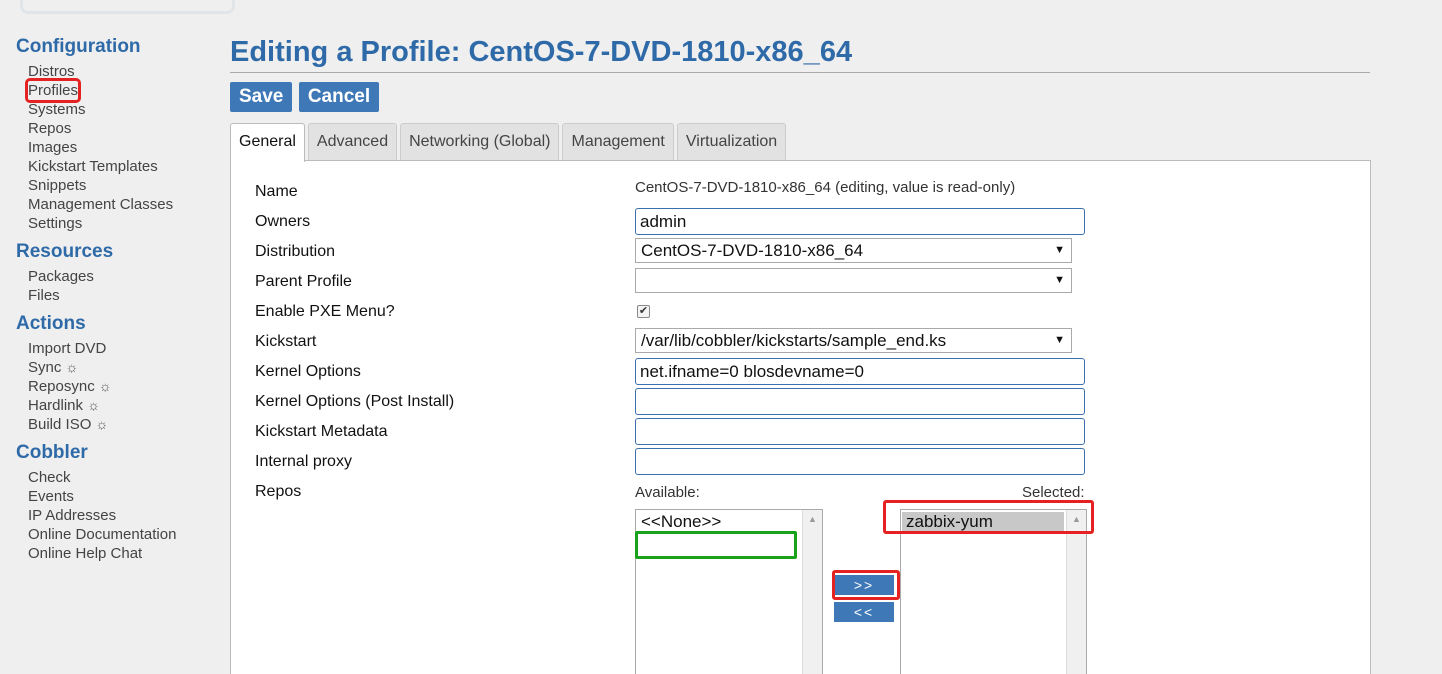 The image size is (1442, 674). Describe the element at coordinates (860, 431) in the screenshot. I see `kickstart-metadata-field` at that location.